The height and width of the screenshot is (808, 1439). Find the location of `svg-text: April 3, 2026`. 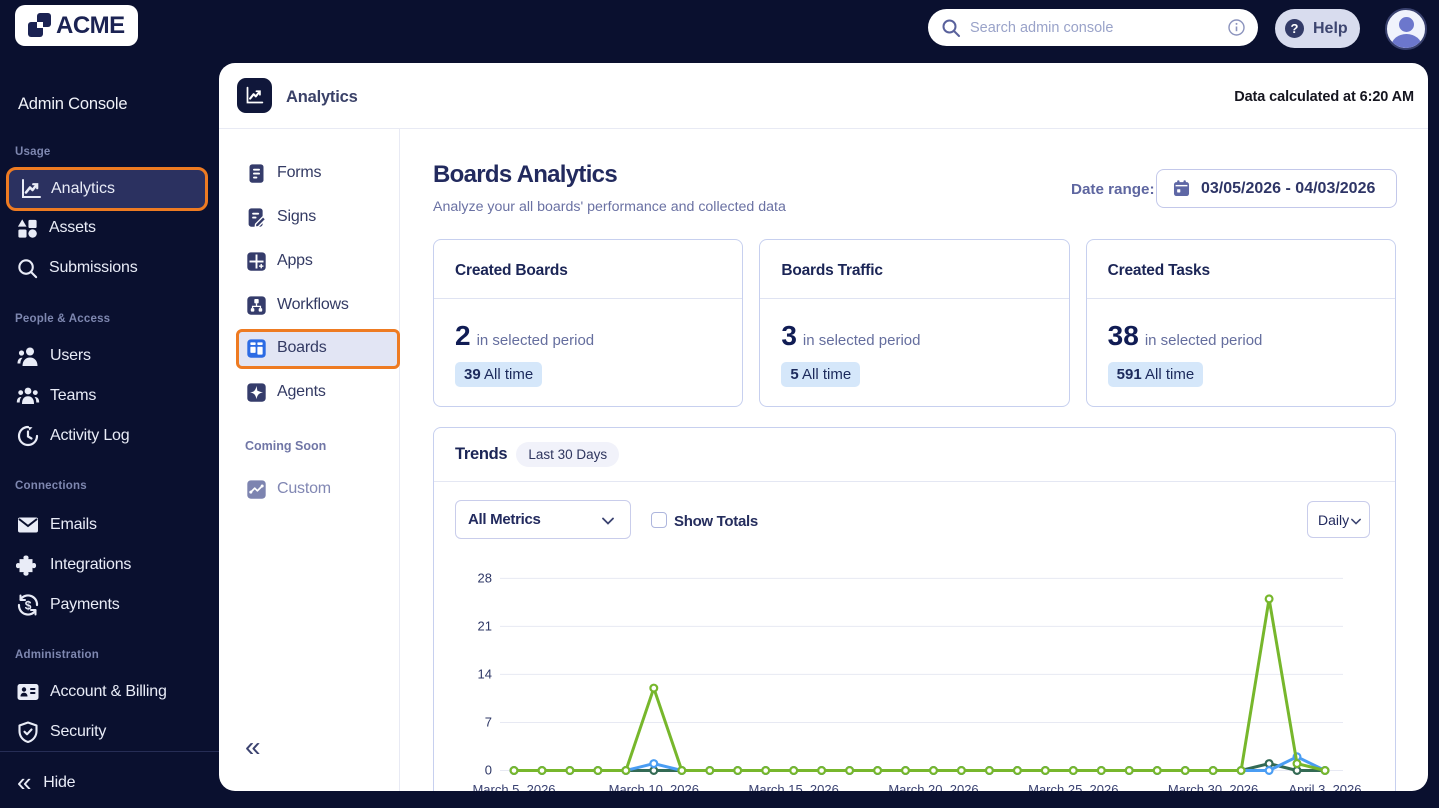

svg-text: April 3, 2026 is located at coordinates (1325, 786).